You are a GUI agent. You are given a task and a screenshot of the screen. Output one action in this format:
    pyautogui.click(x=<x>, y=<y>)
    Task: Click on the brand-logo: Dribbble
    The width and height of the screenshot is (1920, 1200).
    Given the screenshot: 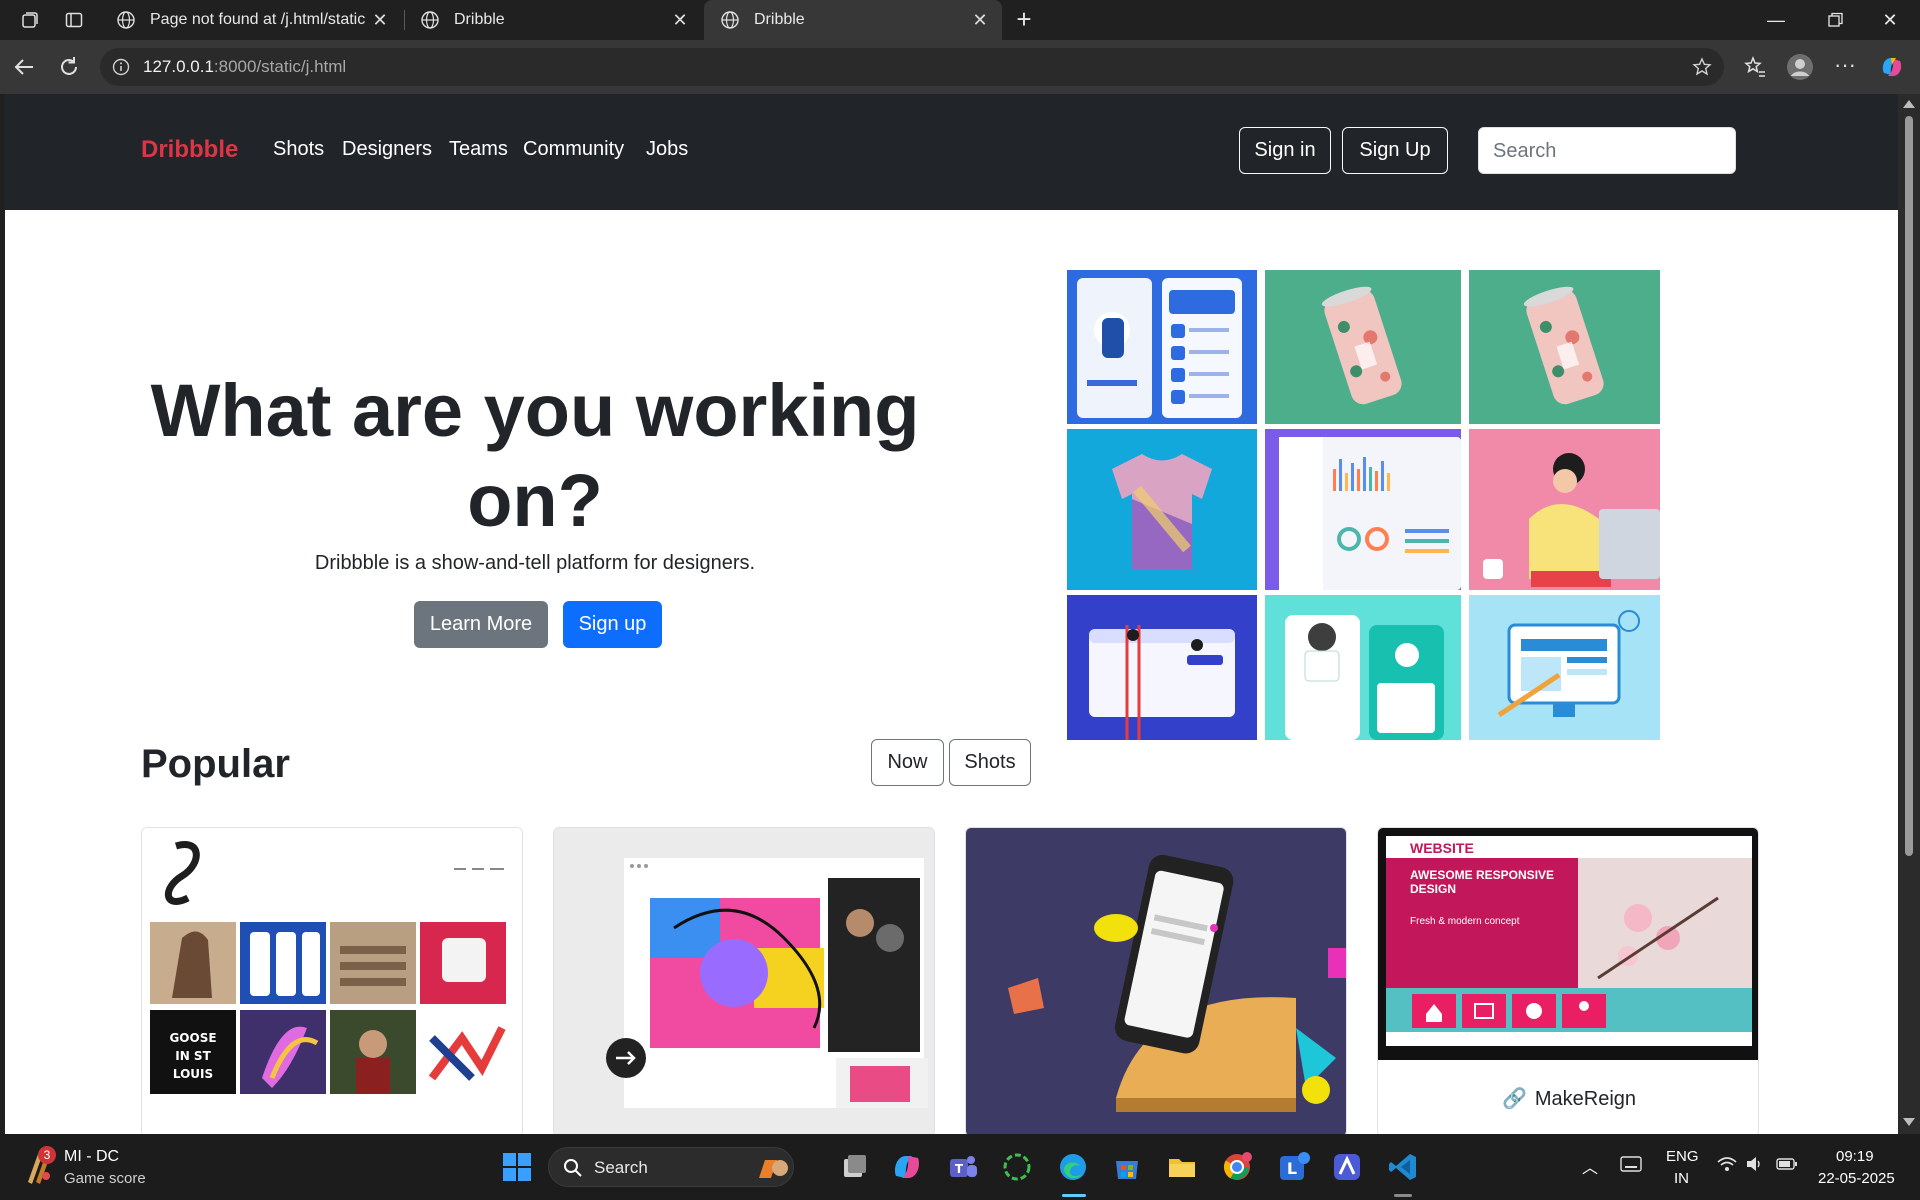 What is the action you would take?
    pyautogui.click(x=189, y=150)
    